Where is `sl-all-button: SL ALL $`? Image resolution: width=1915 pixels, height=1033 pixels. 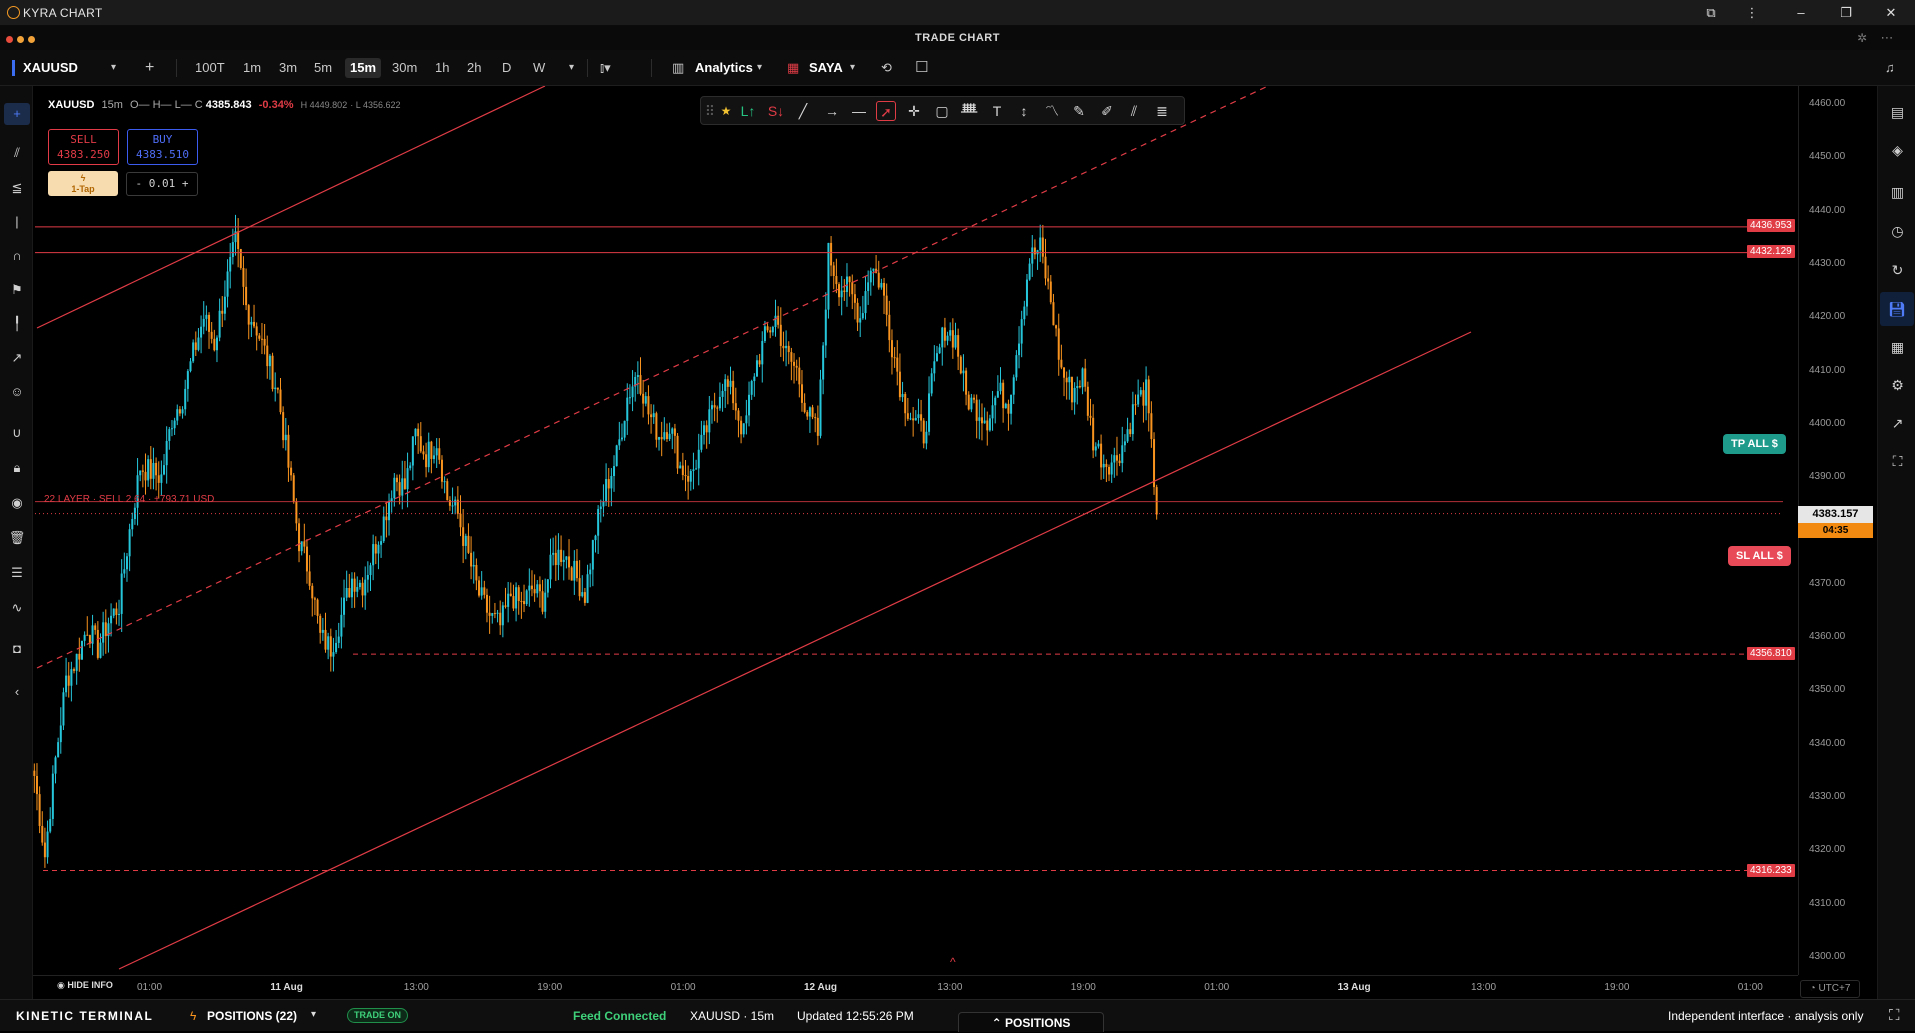
sl-all-button: SL ALL $ is located at coordinates (1759, 556).